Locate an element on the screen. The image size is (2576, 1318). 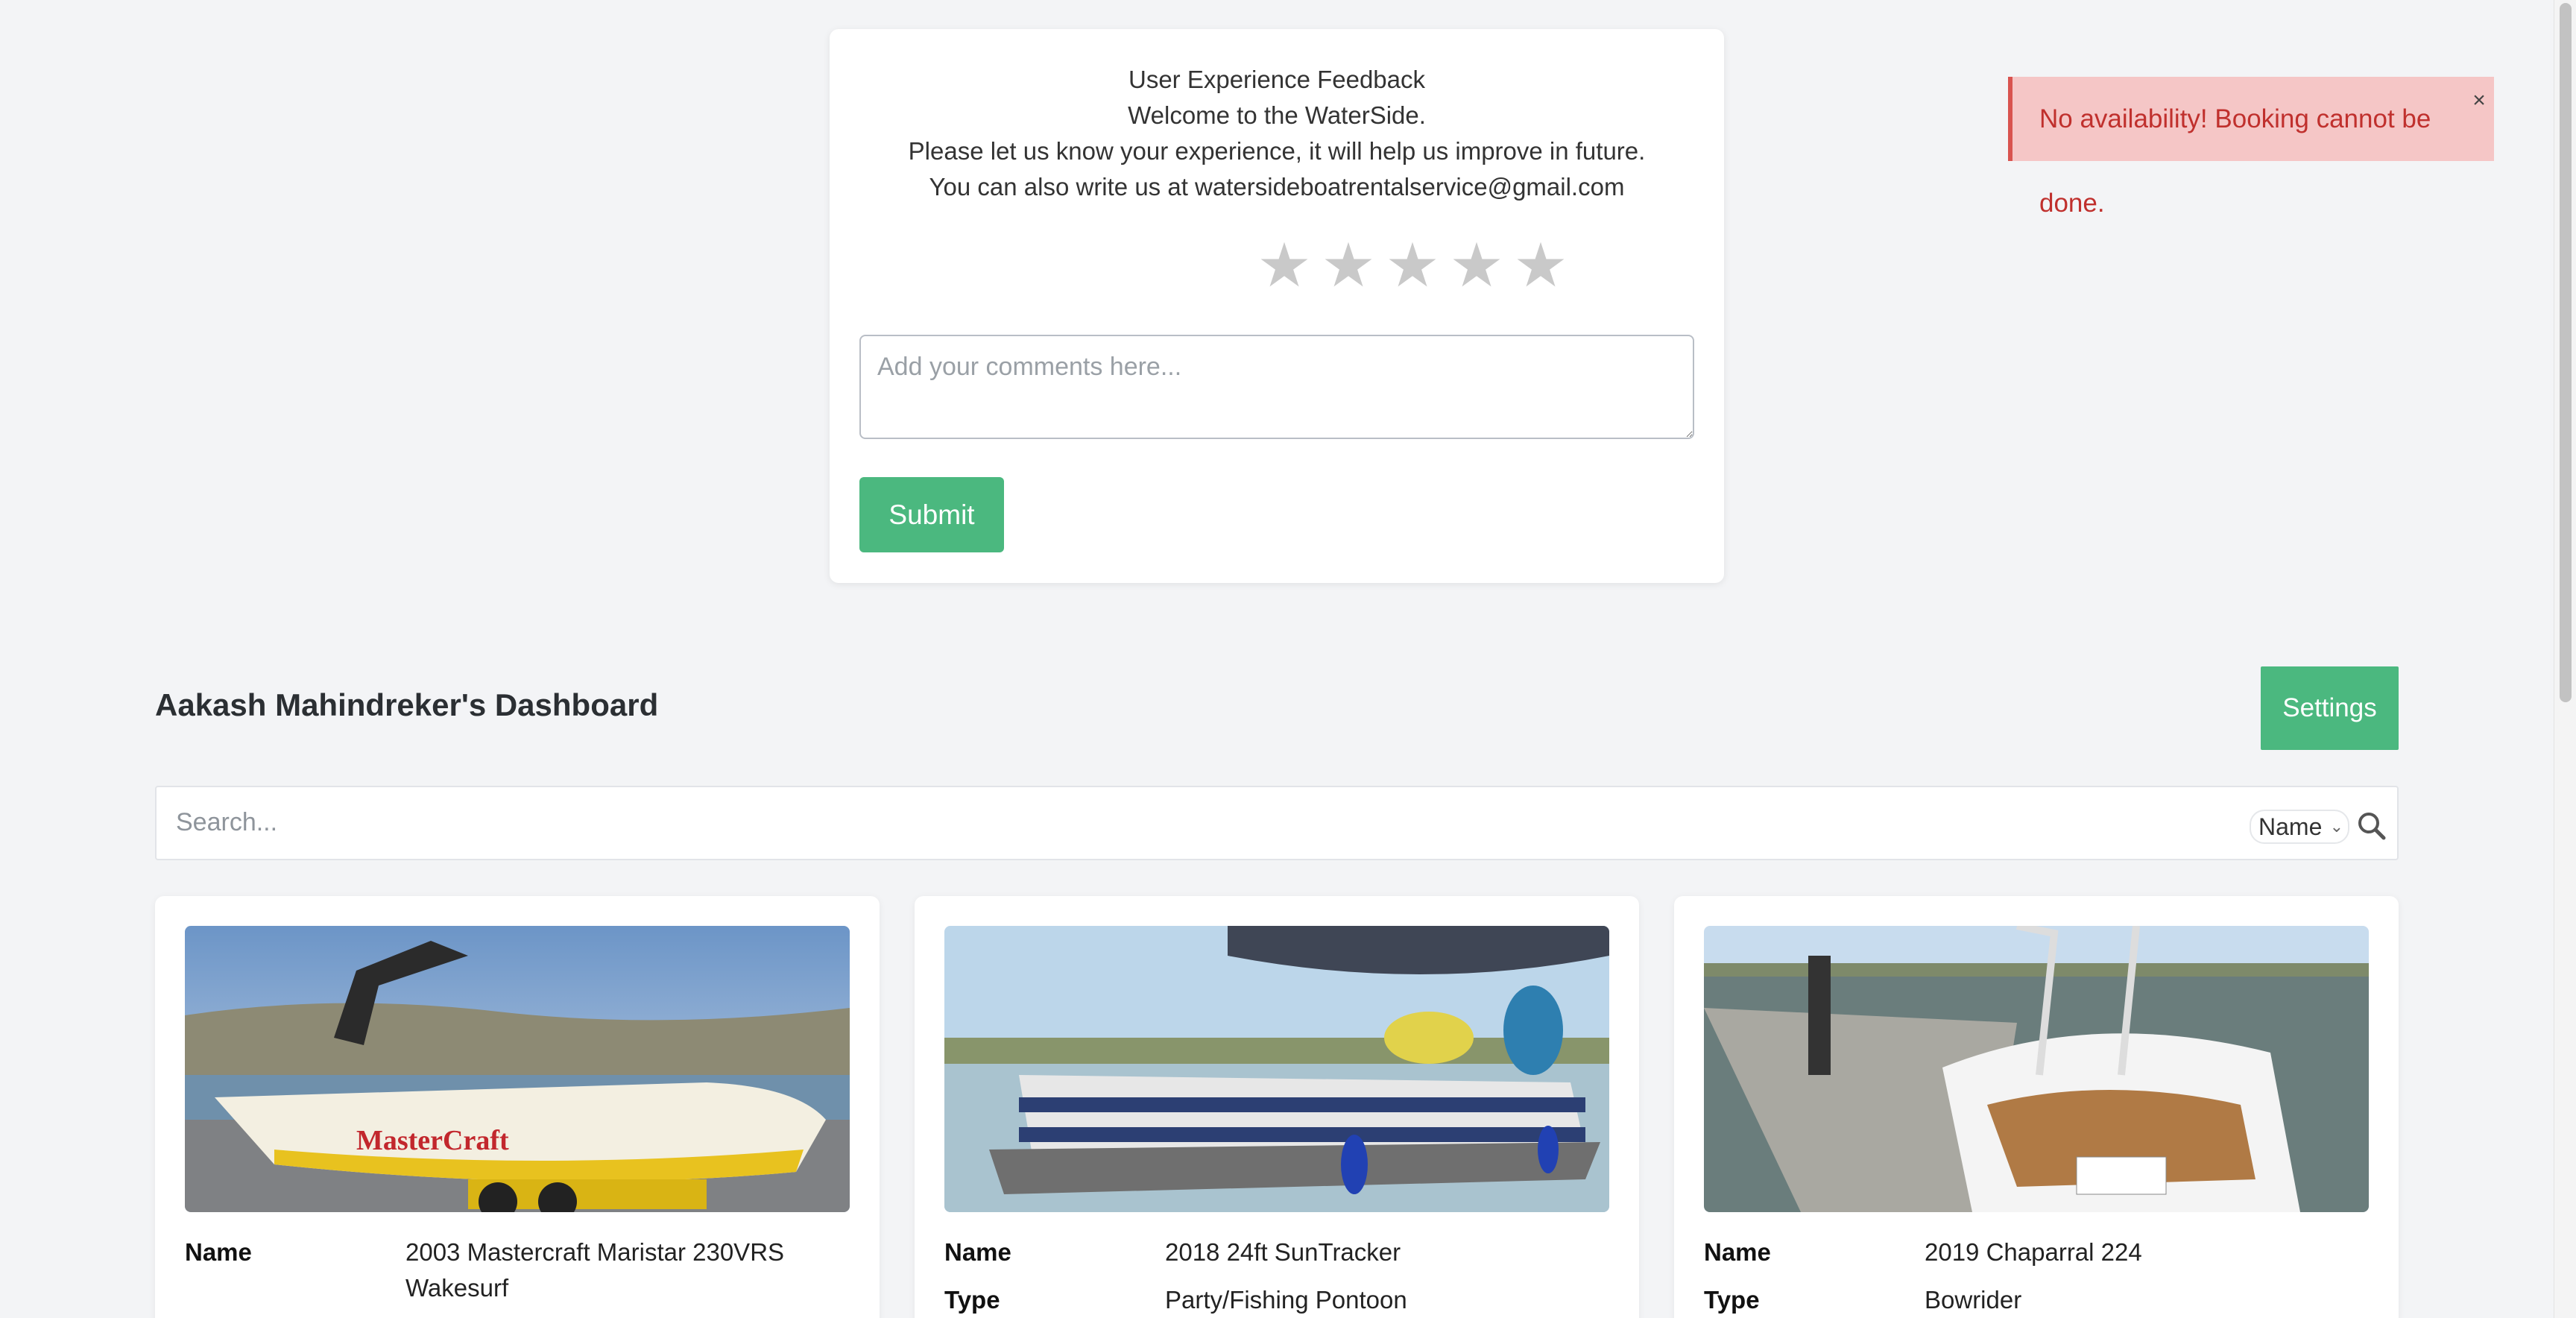
star-5-icon: ★ is located at coordinates (1540, 266).